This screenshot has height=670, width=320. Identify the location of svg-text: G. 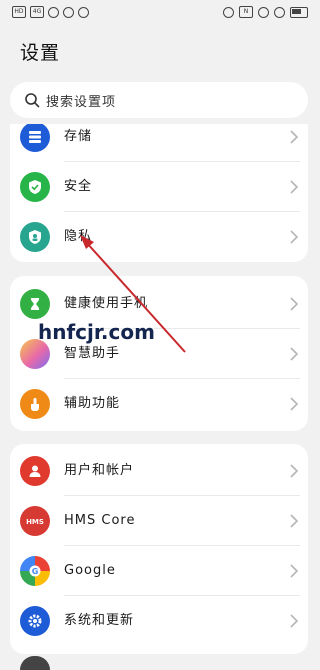
(35, 571).